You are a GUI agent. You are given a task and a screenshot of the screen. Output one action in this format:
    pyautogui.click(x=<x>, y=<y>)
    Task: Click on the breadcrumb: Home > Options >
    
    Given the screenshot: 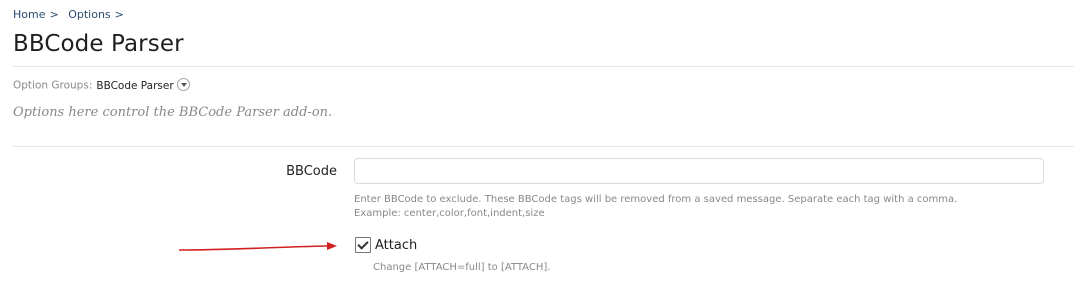 What is the action you would take?
    pyautogui.click(x=71, y=14)
    